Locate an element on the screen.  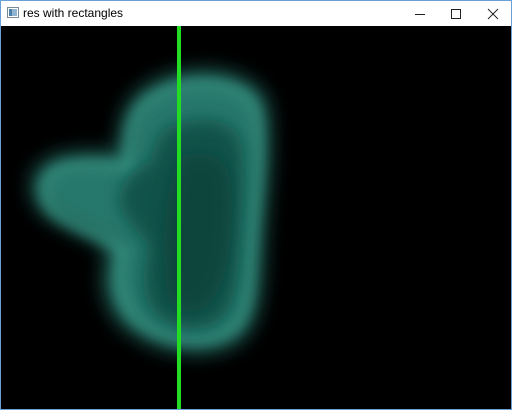
window-title: res with rectangles is located at coordinates (73, 13).